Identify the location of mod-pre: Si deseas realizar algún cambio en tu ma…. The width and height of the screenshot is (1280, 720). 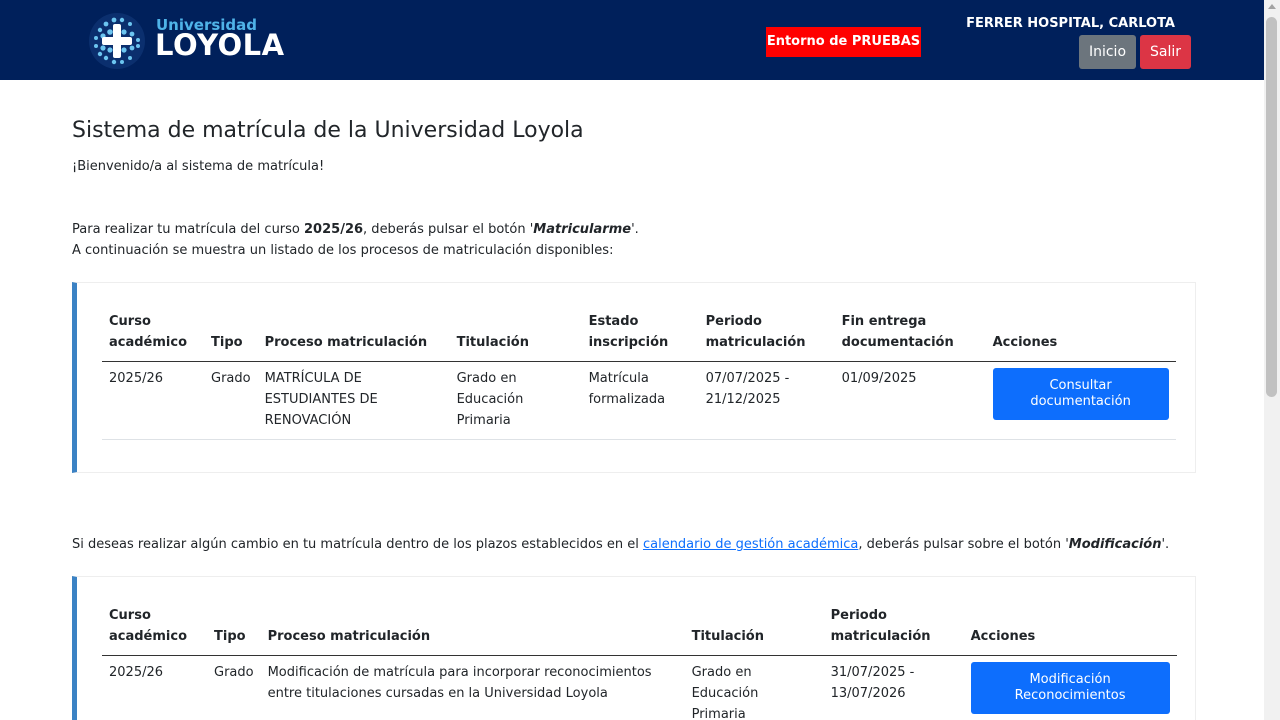
(357, 544).